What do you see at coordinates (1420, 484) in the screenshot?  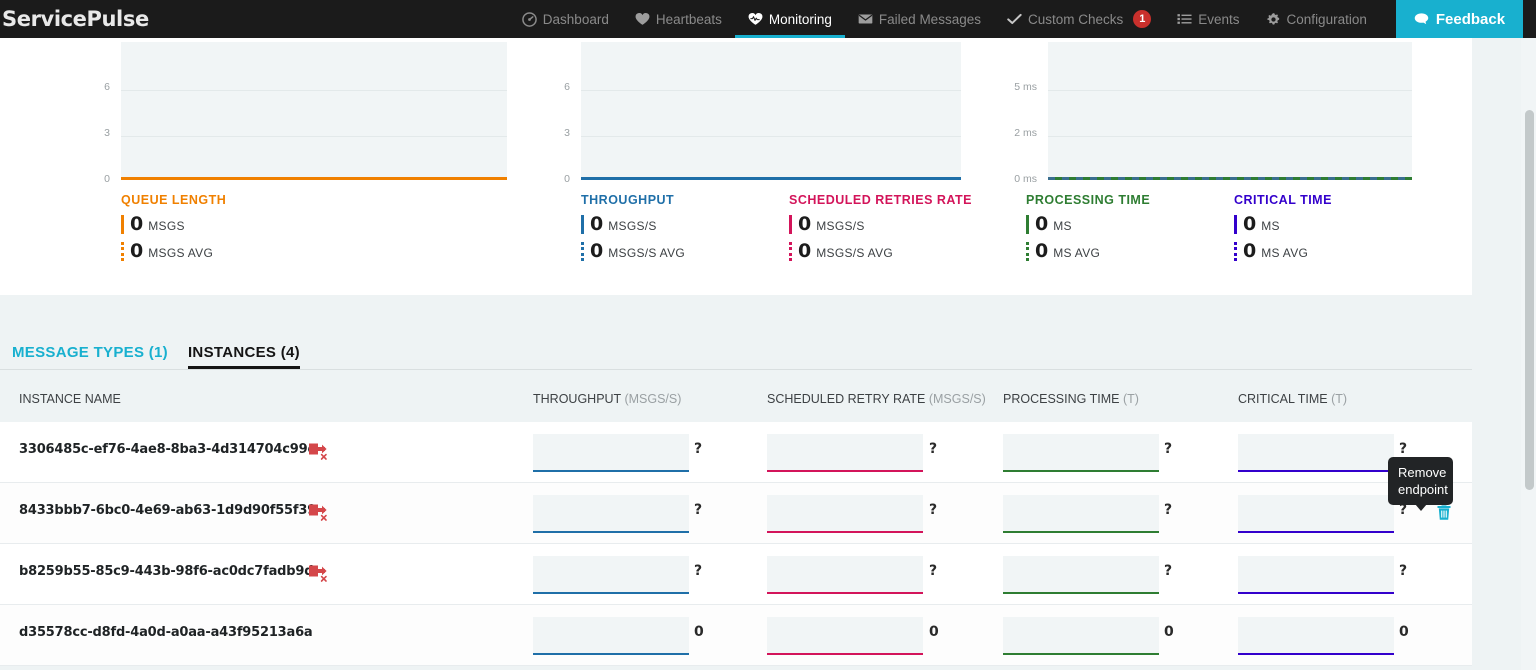 I see `remove-endpoint-tooltip: Remove endpoint` at bounding box center [1420, 484].